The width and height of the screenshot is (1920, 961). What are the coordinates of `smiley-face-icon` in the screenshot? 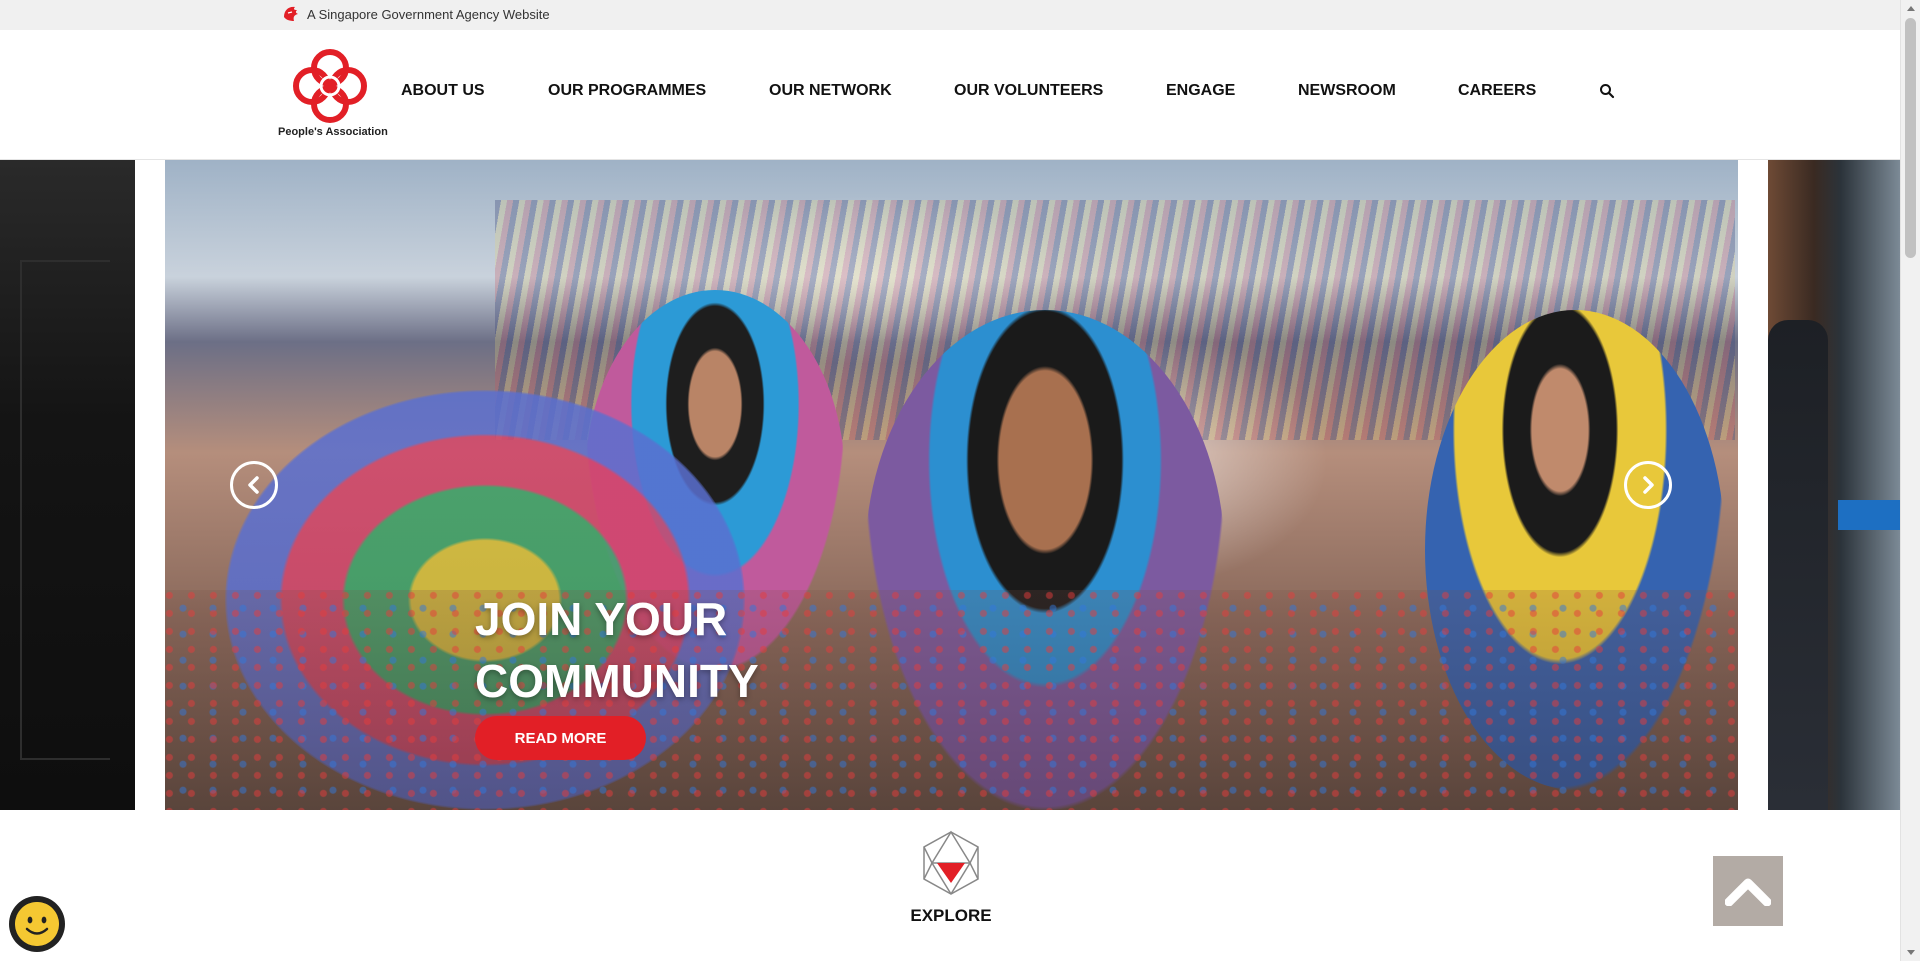 It's located at (37, 924).